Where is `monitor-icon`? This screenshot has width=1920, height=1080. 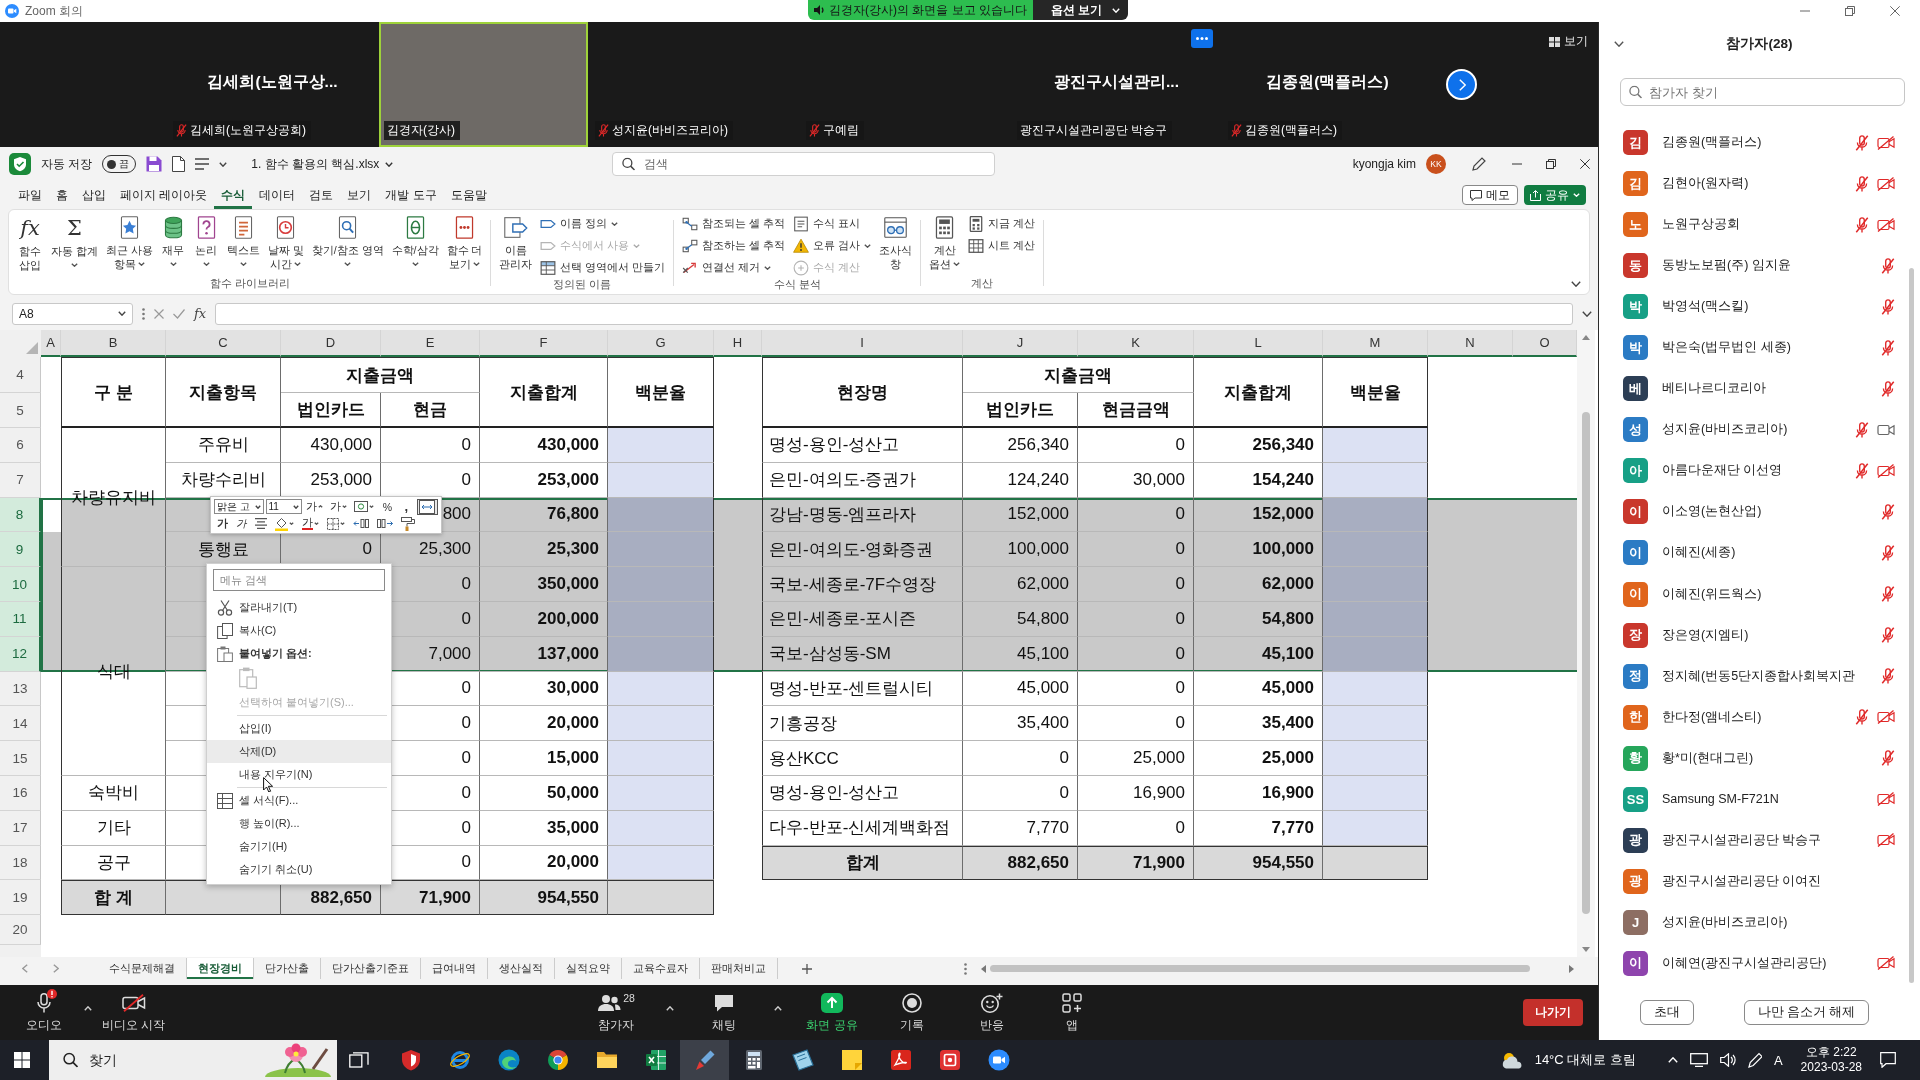
monitor-icon is located at coordinates (1698, 1060).